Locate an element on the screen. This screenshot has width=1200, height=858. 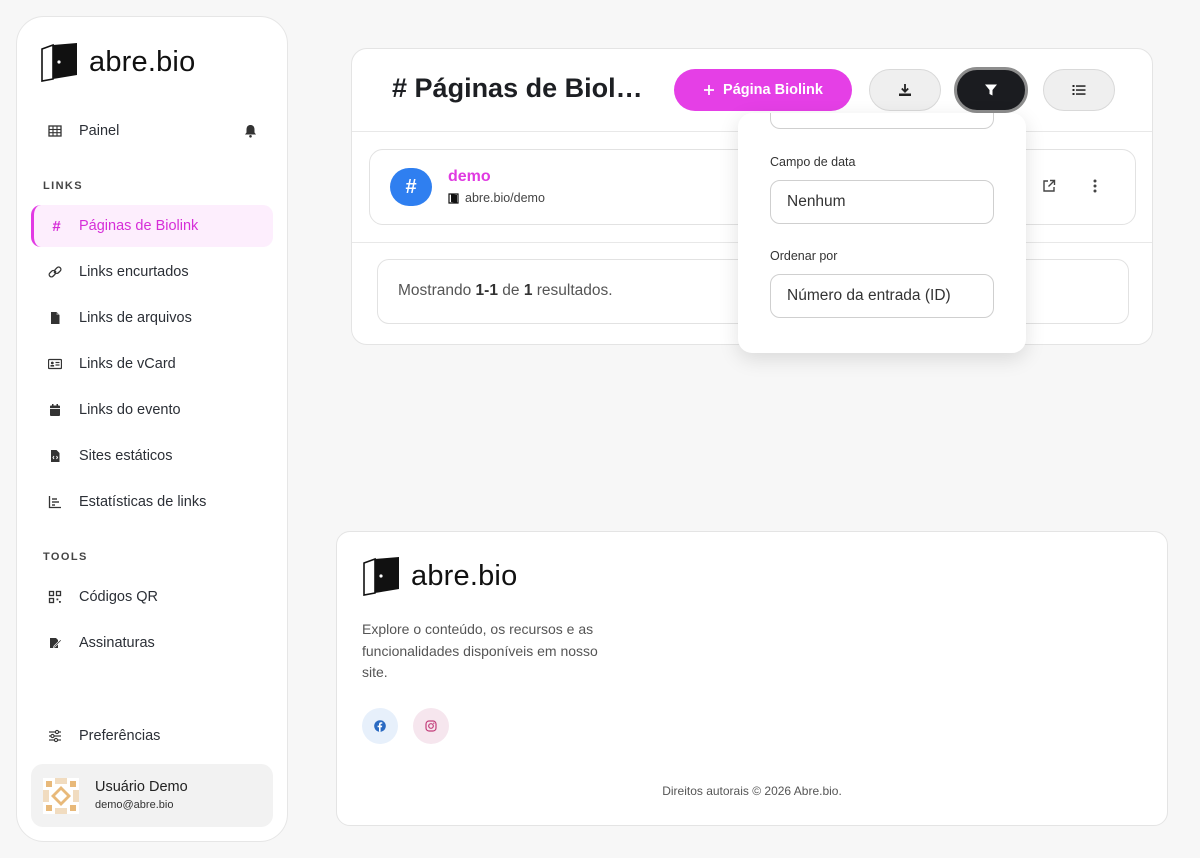
calendar-icon is located at coordinates (55, 410).